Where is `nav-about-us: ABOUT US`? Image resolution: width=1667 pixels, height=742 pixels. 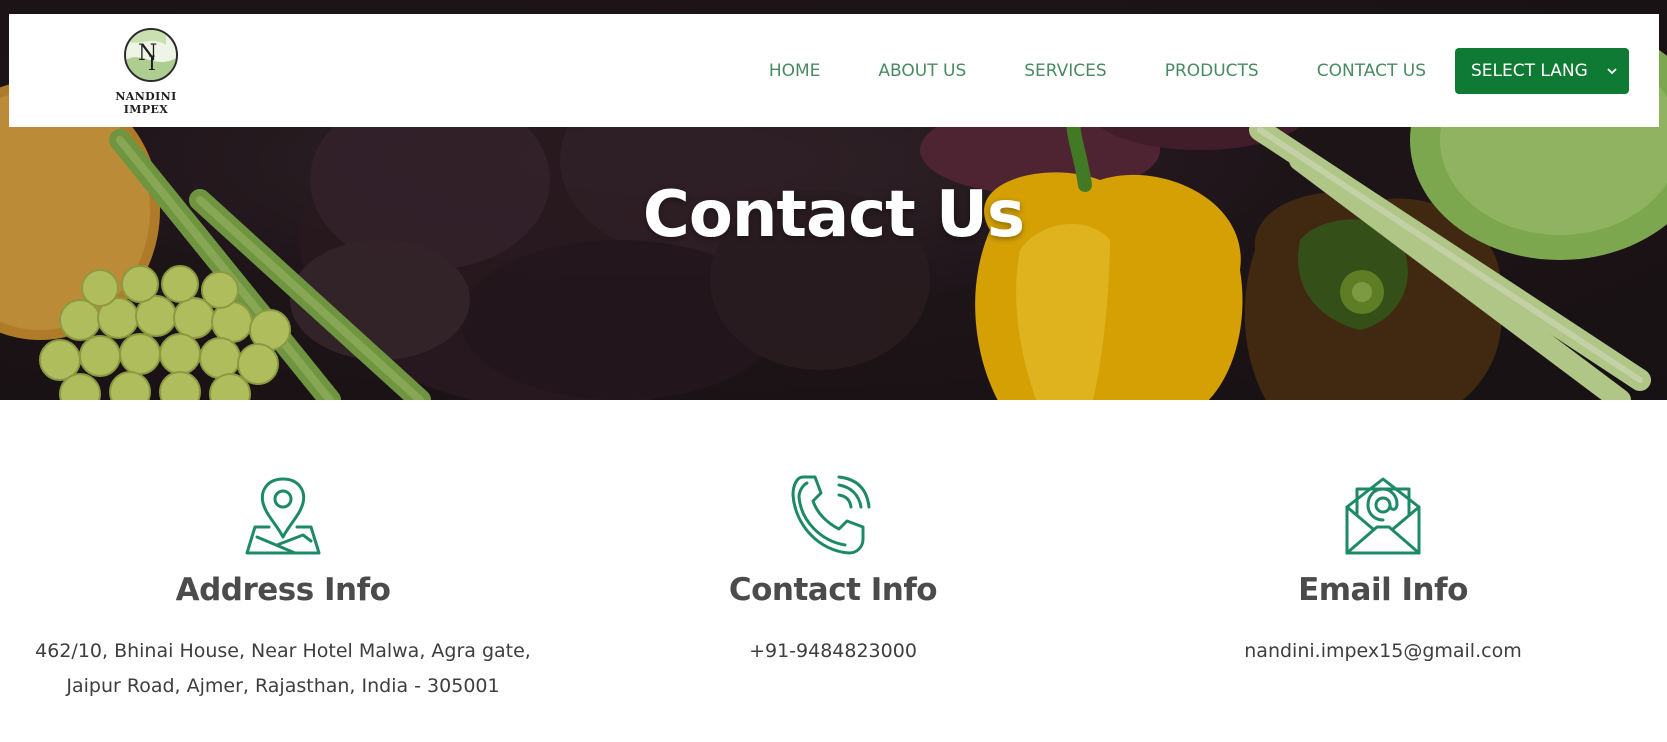
nav-about-us: ABOUT US is located at coordinates (922, 71).